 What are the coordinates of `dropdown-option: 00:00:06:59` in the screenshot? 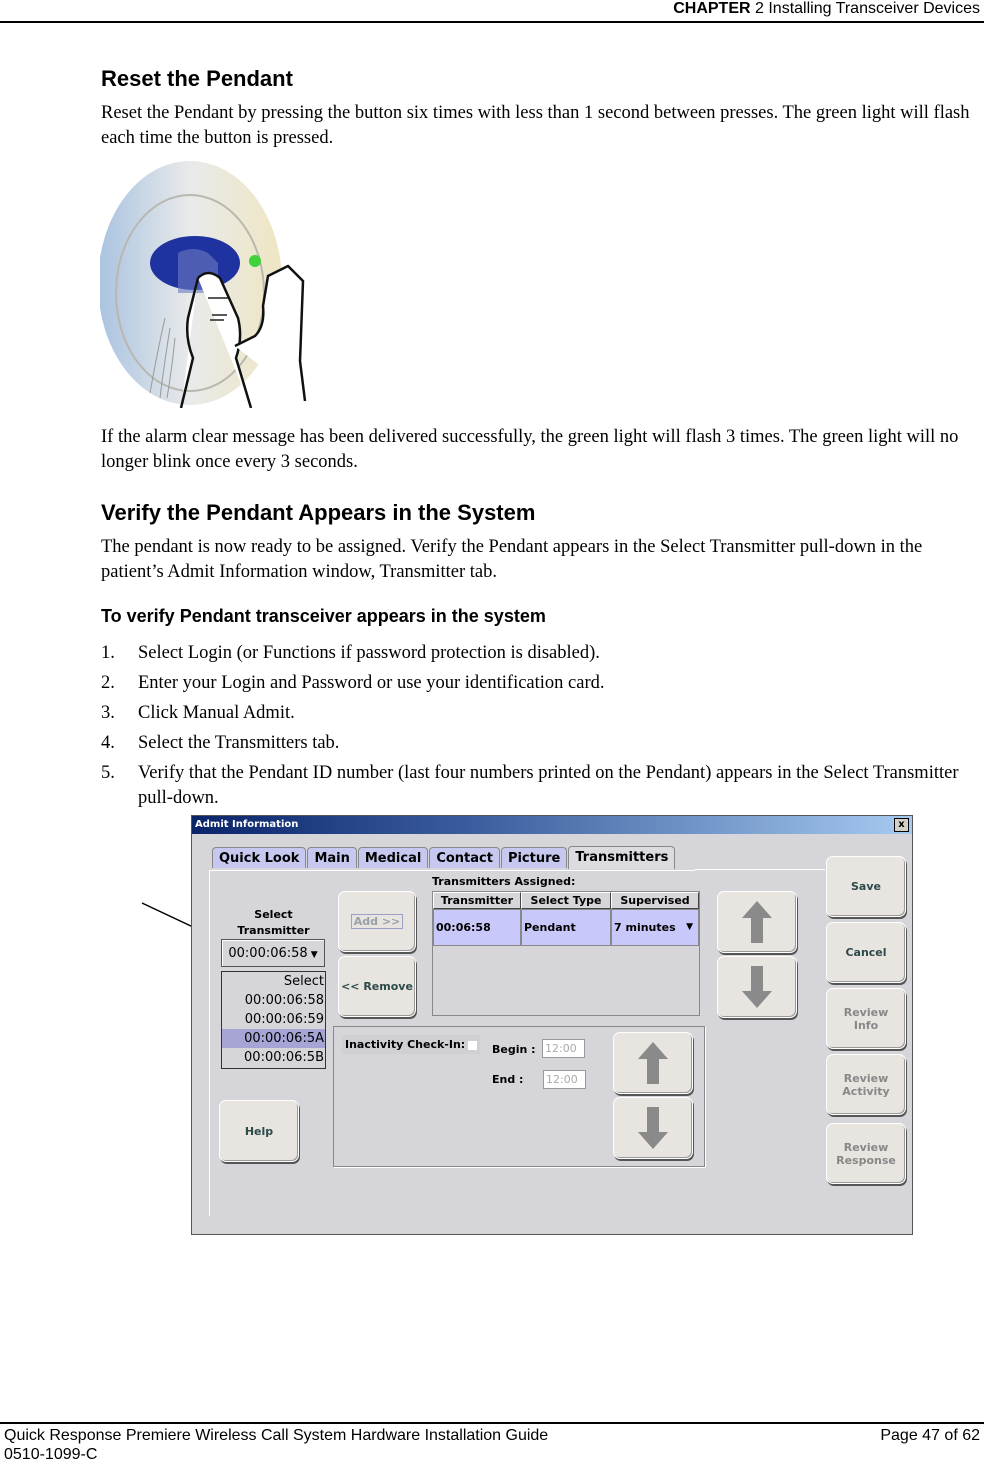 It's located at (273, 1019).